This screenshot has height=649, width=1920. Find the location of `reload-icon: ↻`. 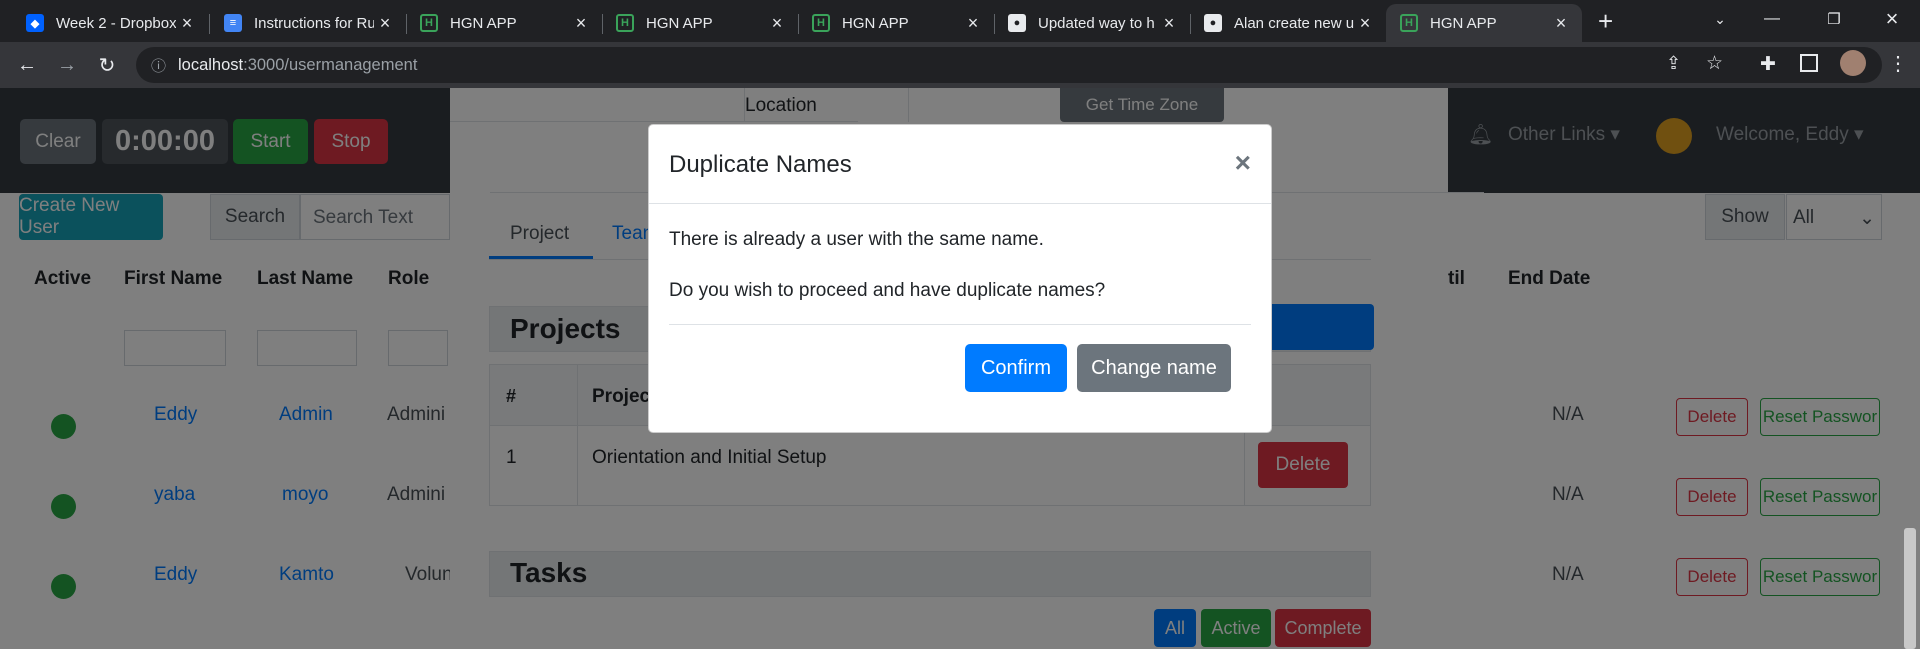

reload-icon: ↻ is located at coordinates (107, 65).